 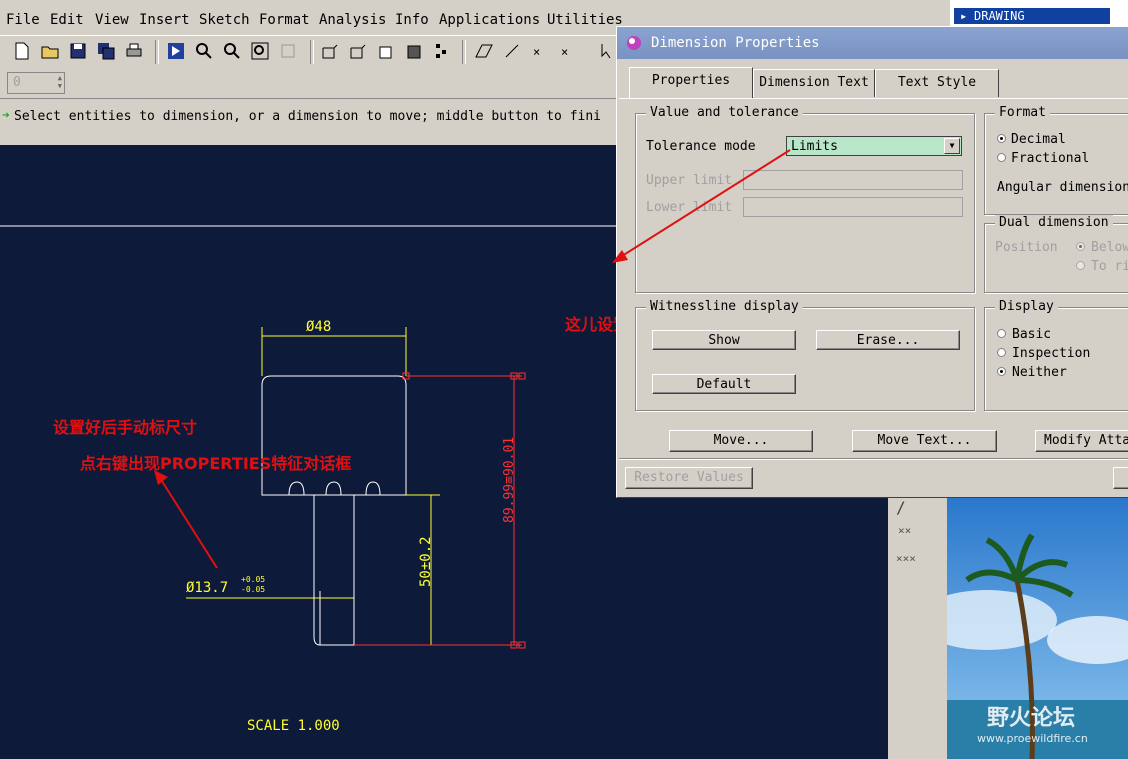 What do you see at coordinates (442, 51) in the screenshot?
I see `model-tree-icon` at bounding box center [442, 51].